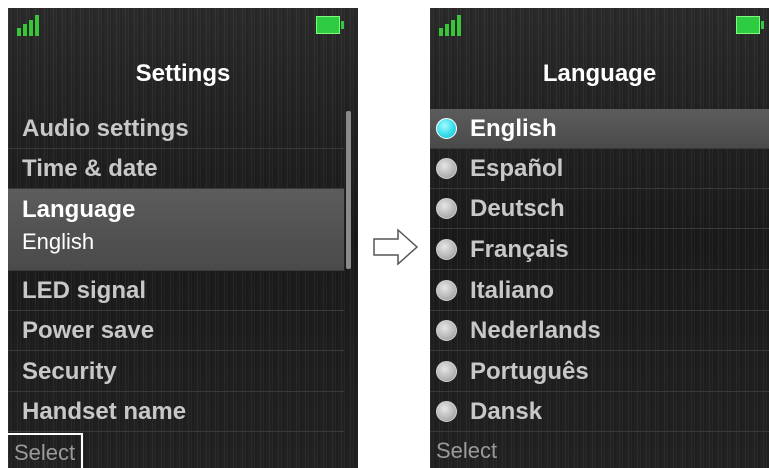 The image size is (769, 468). I want to click on option-label: Italiano, so click(512, 290).